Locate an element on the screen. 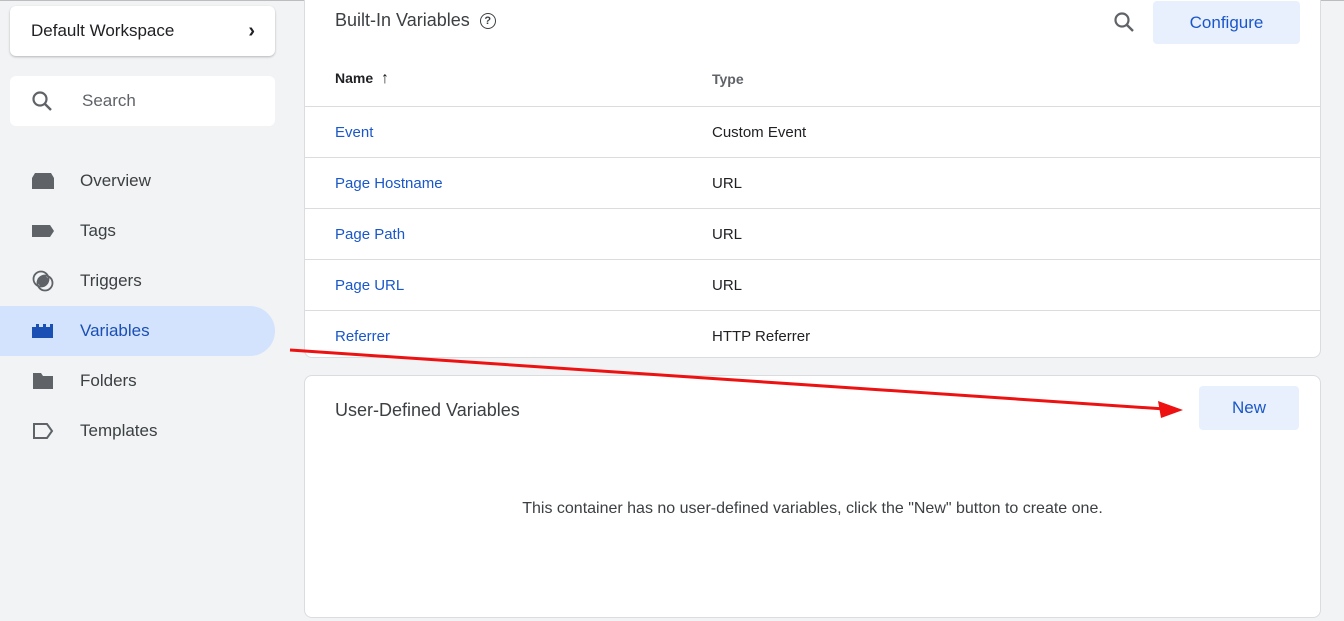 This screenshot has height=621, width=1344. workspace-label: Default Workspace is located at coordinates (103, 30).